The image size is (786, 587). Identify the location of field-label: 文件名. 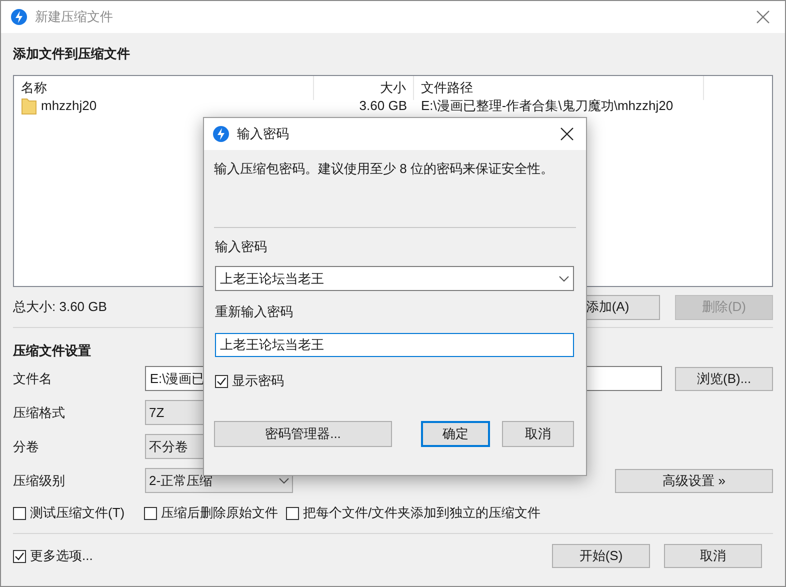
(33, 379).